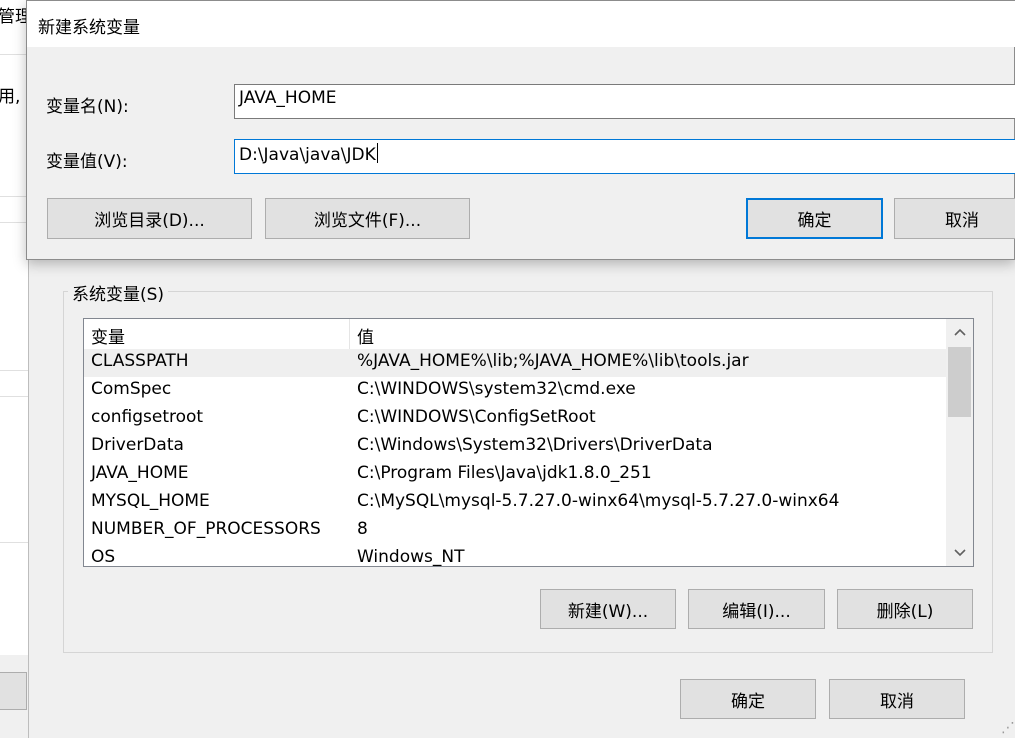 This screenshot has height=738, width=1015. What do you see at coordinates (137, 445) in the screenshot?
I see `variable-name: DriverData` at bounding box center [137, 445].